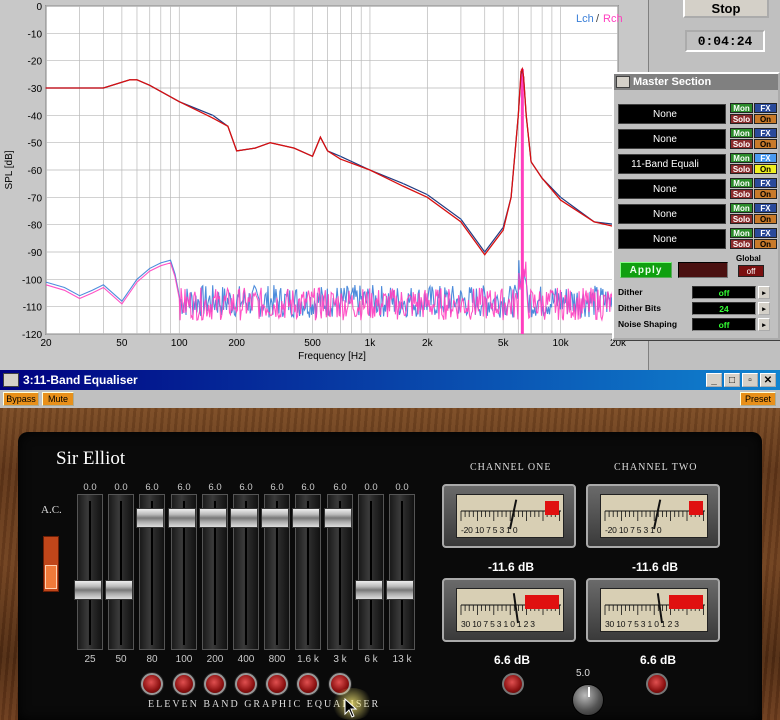 Image resolution: width=780 pixels, height=720 pixels. I want to click on dither-spin-icon: ▸, so click(764, 292).